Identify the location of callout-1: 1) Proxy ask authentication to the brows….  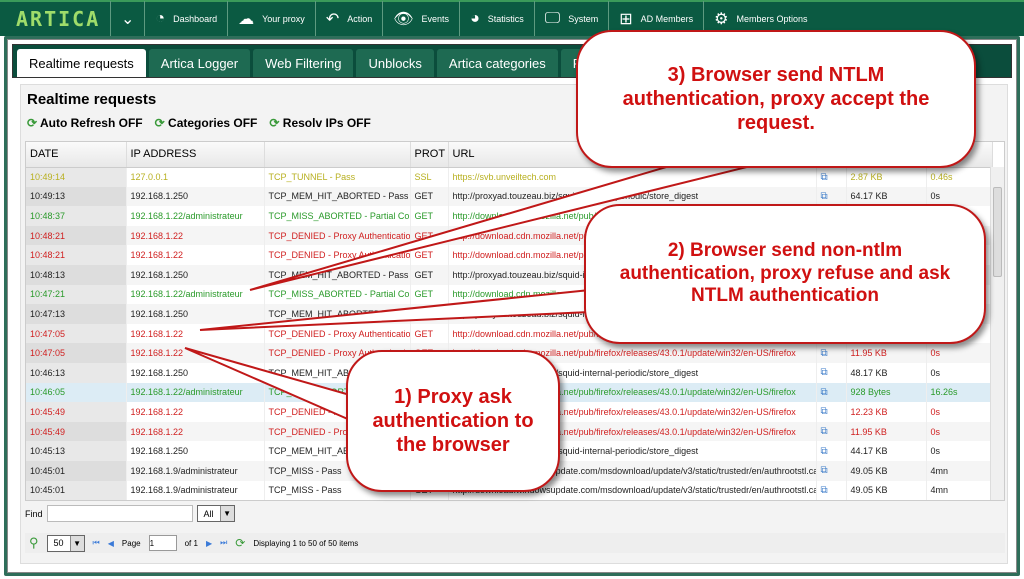
(453, 421).